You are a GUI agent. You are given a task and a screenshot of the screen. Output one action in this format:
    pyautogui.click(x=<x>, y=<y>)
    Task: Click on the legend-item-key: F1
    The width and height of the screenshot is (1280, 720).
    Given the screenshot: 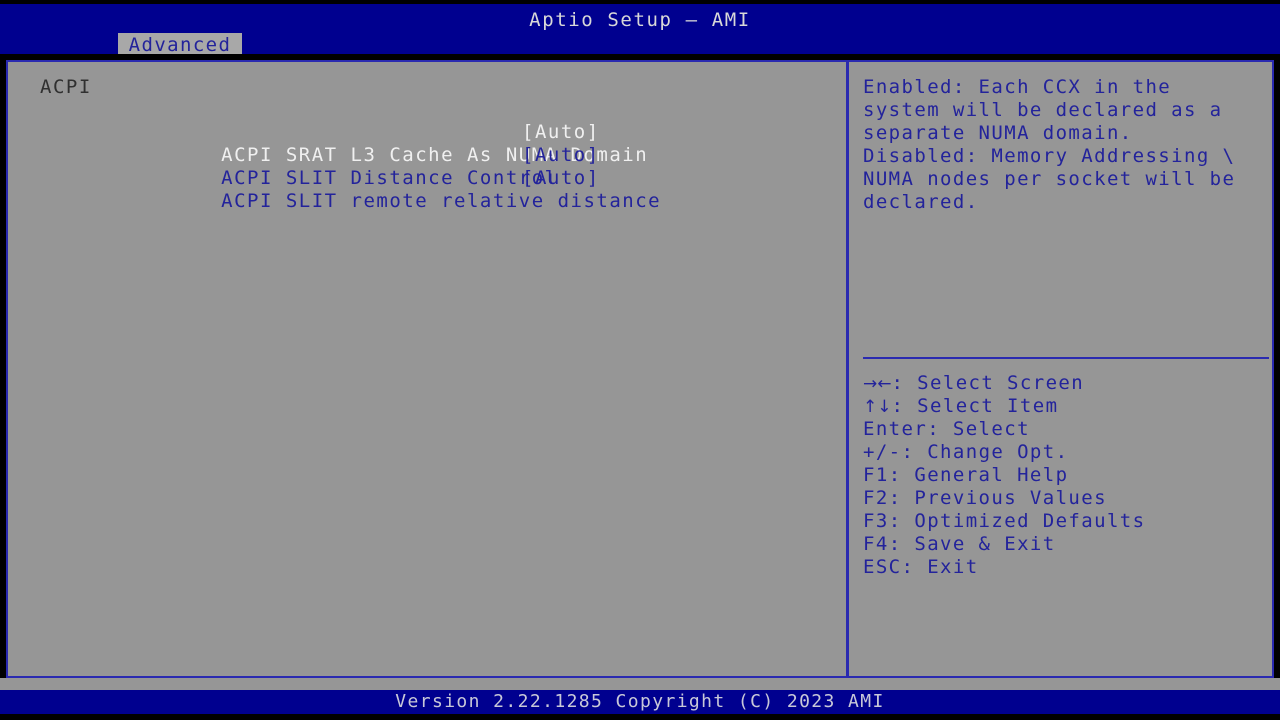 What is the action you would take?
    pyautogui.click(x=876, y=475)
    